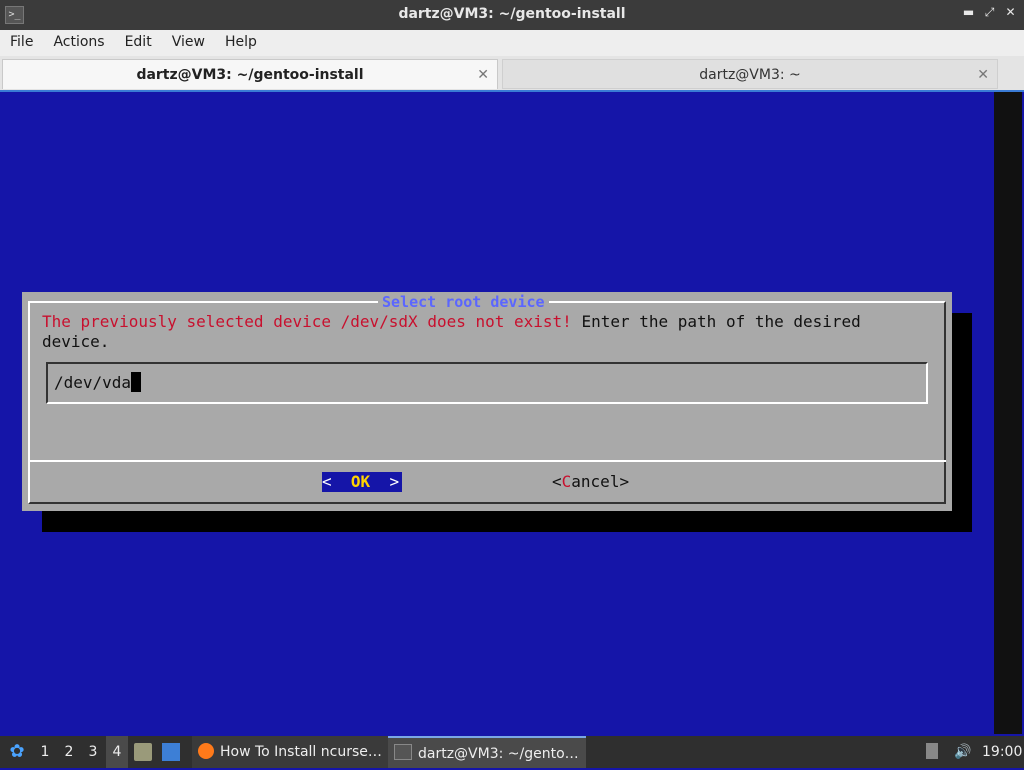 This screenshot has height=770, width=1024. What do you see at coordinates (963, 752) in the screenshot?
I see `volume-icon: 🔊` at bounding box center [963, 752].